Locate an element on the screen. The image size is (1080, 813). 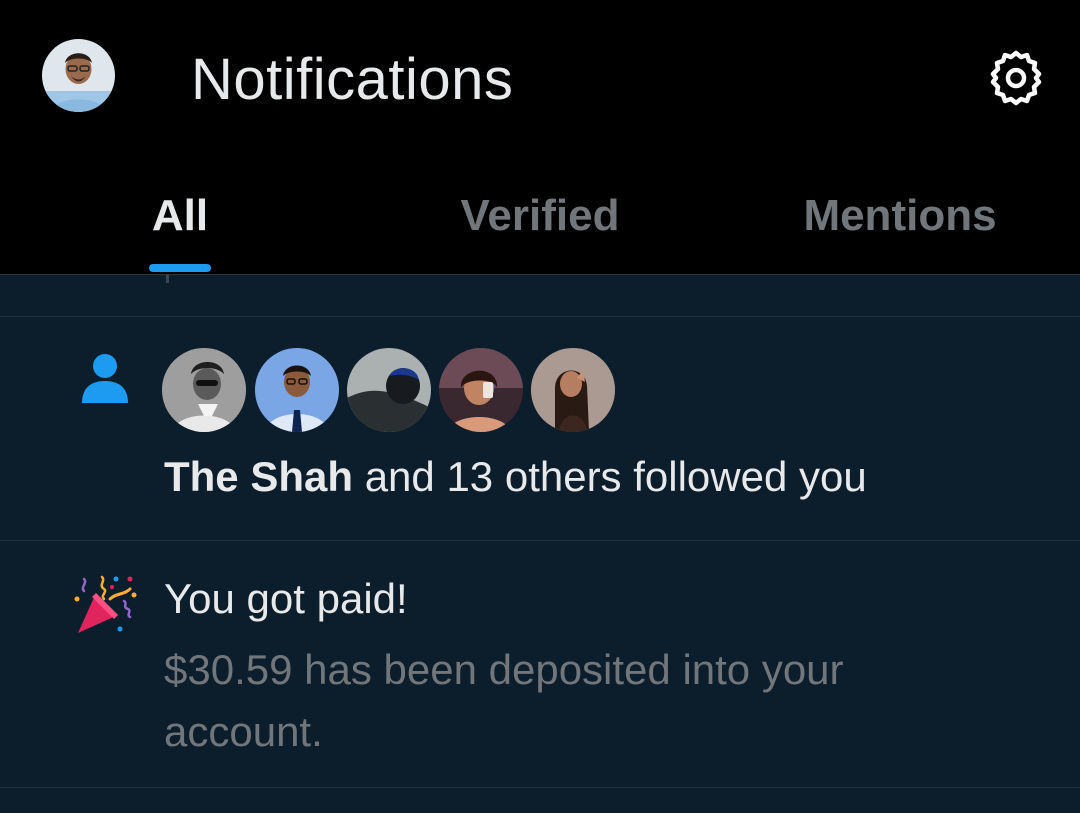
page-title: Notifications is located at coordinates (352, 79).